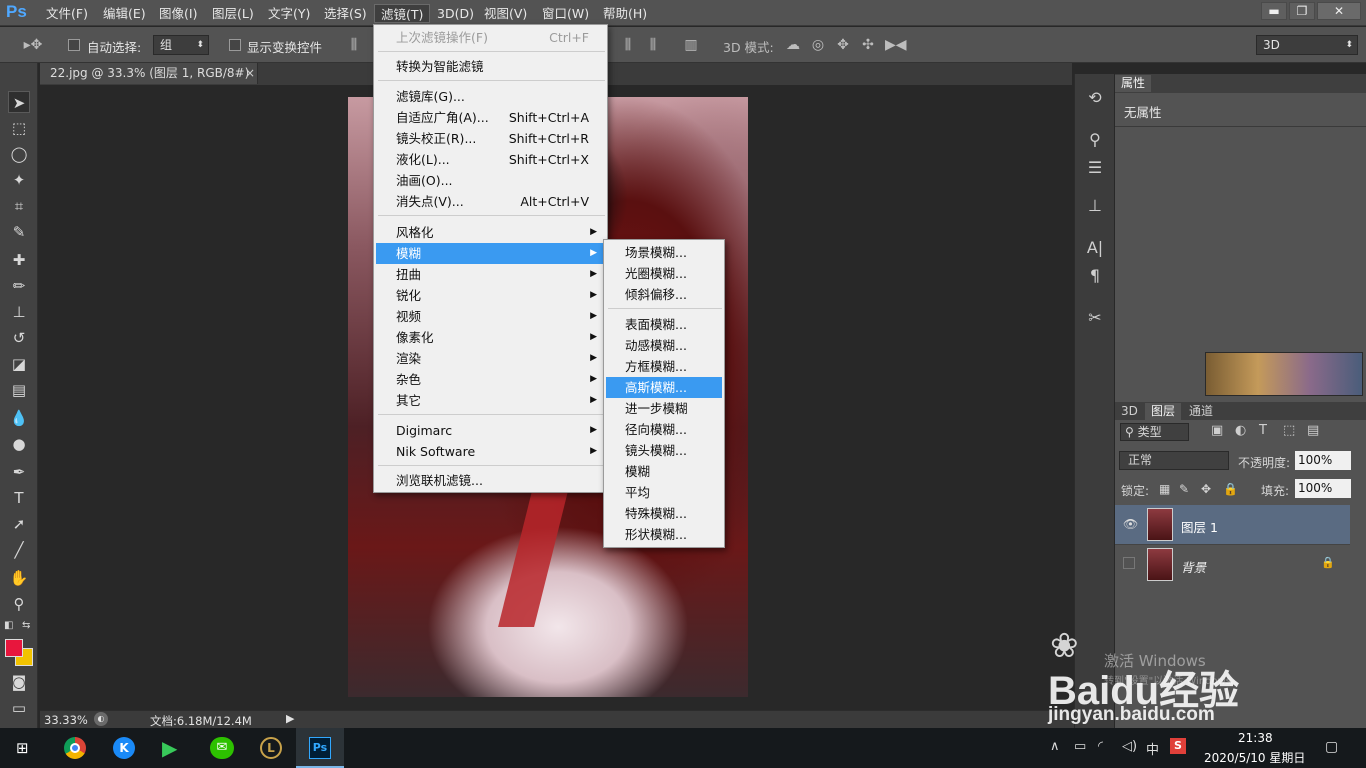  What do you see at coordinates (490, 117) in the screenshot?
I see `menu-item-adaptive-wide-angle: 自适应广角(A)... Shift+Ctrl+A` at bounding box center [490, 117].